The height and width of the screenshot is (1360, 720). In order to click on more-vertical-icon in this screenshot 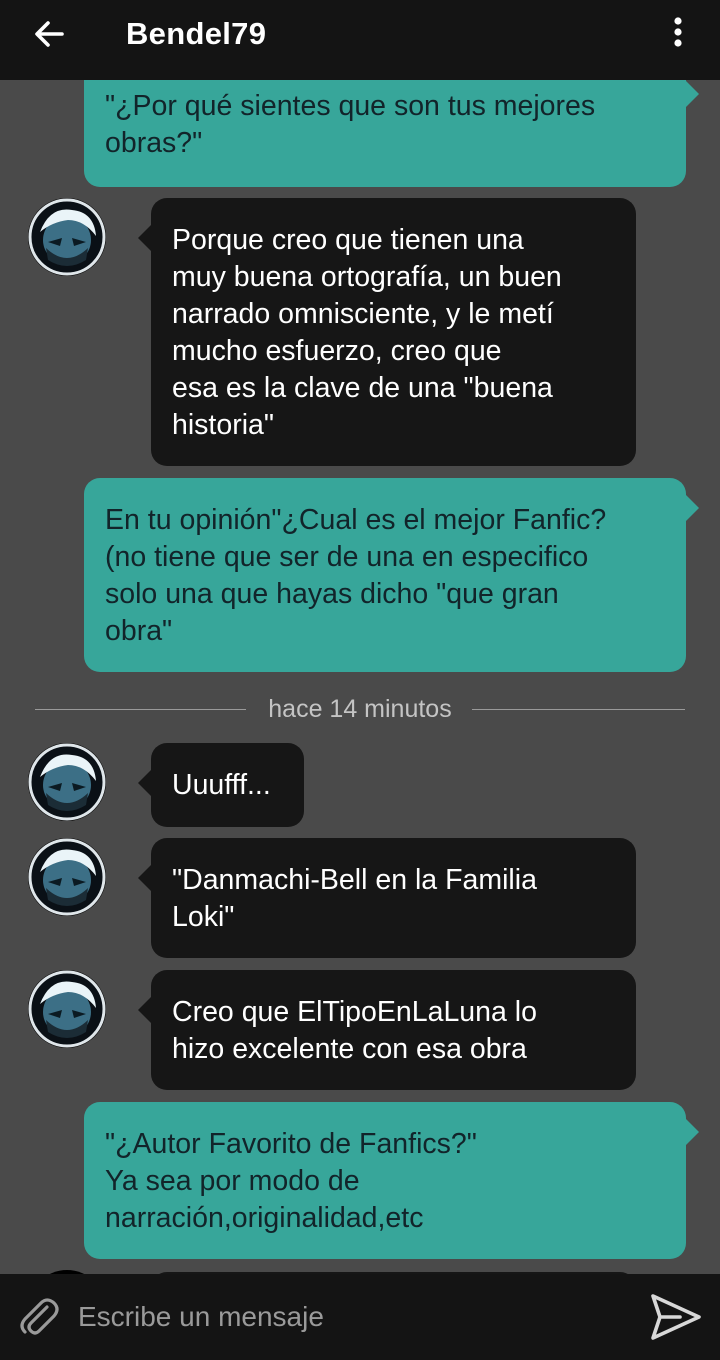, I will do `click(678, 32)`.